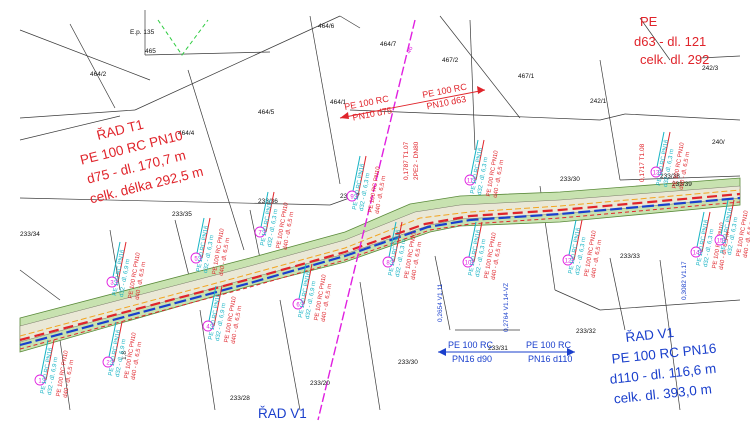 Image resolution: width=750 pixels, height=444 pixels. What do you see at coordinates (30, 234) in the screenshot?
I see `parcel-label: 233/34` at bounding box center [30, 234].